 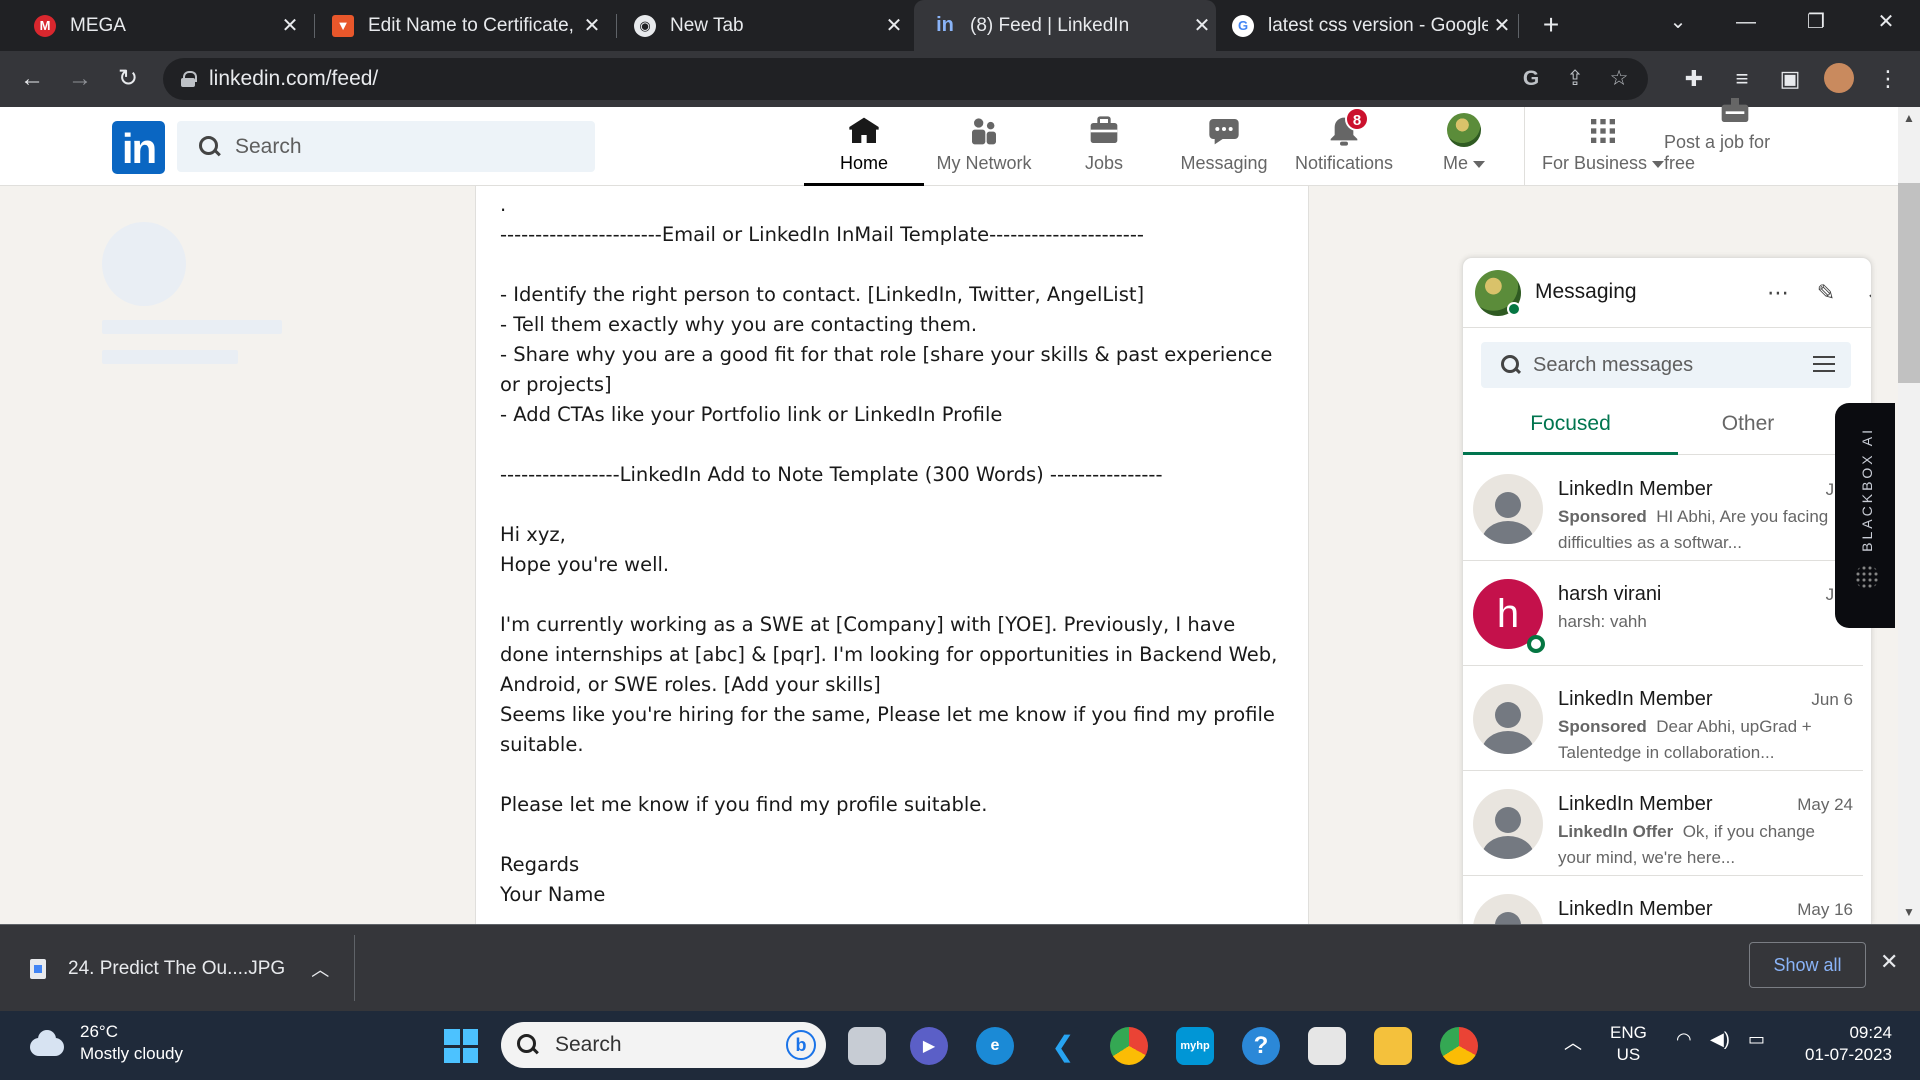 What do you see at coordinates (645, 25) in the screenshot?
I see `chrome-icon: ◉` at bounding box center [645, 25].